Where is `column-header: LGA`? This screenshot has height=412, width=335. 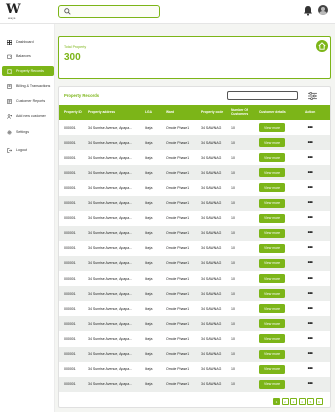
column-header: LGA is located at coordinates (155, 112).